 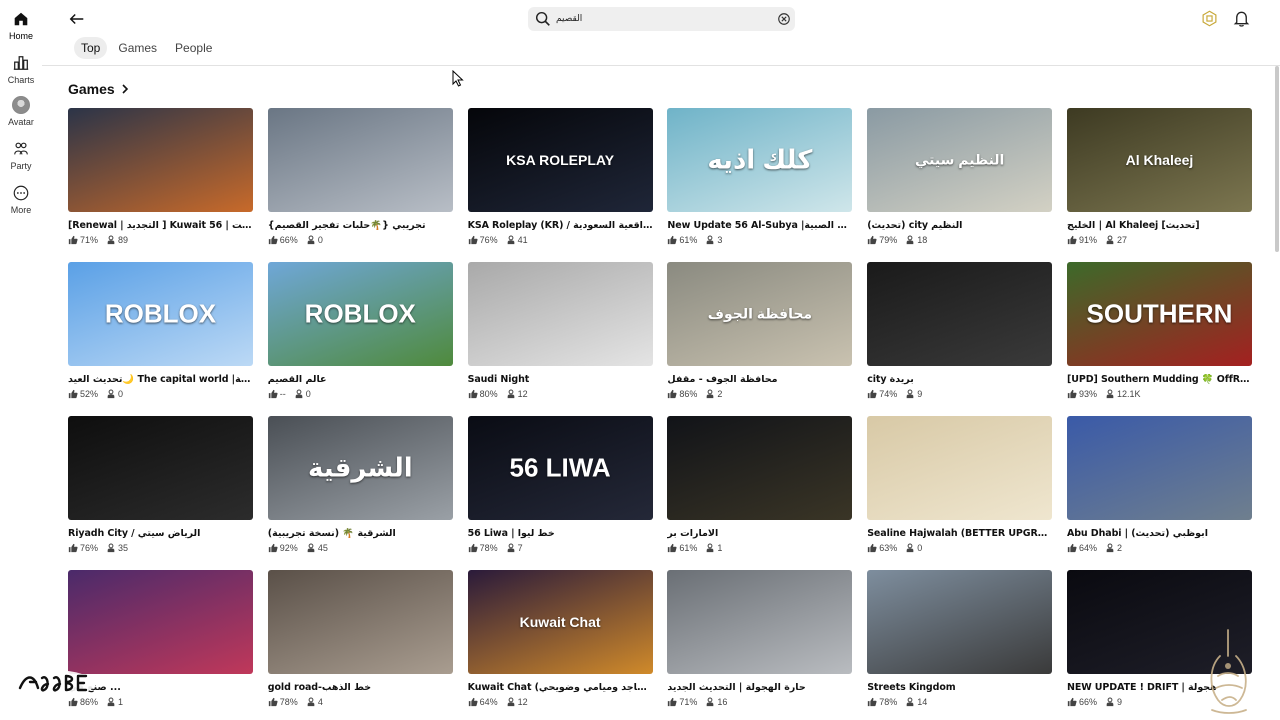 What do you see at coordinates (360, 468) in the screenshot?
I see `game-thumbnail: الشرقية` at bounding box center [360, 468].